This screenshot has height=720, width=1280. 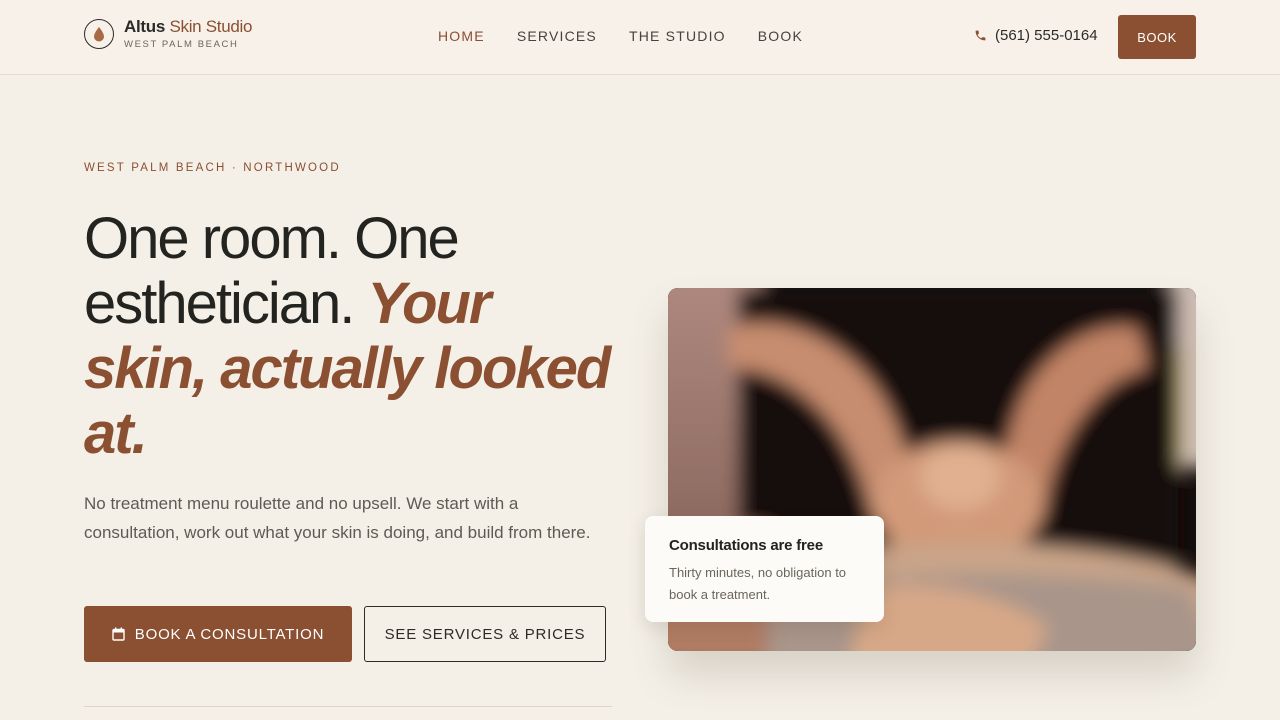 What do you see at coordinates (229, 634) in the screenshot?
I see `book-consultation-label: BOOK A CONSULTATION` at bounding box center [229, 634].